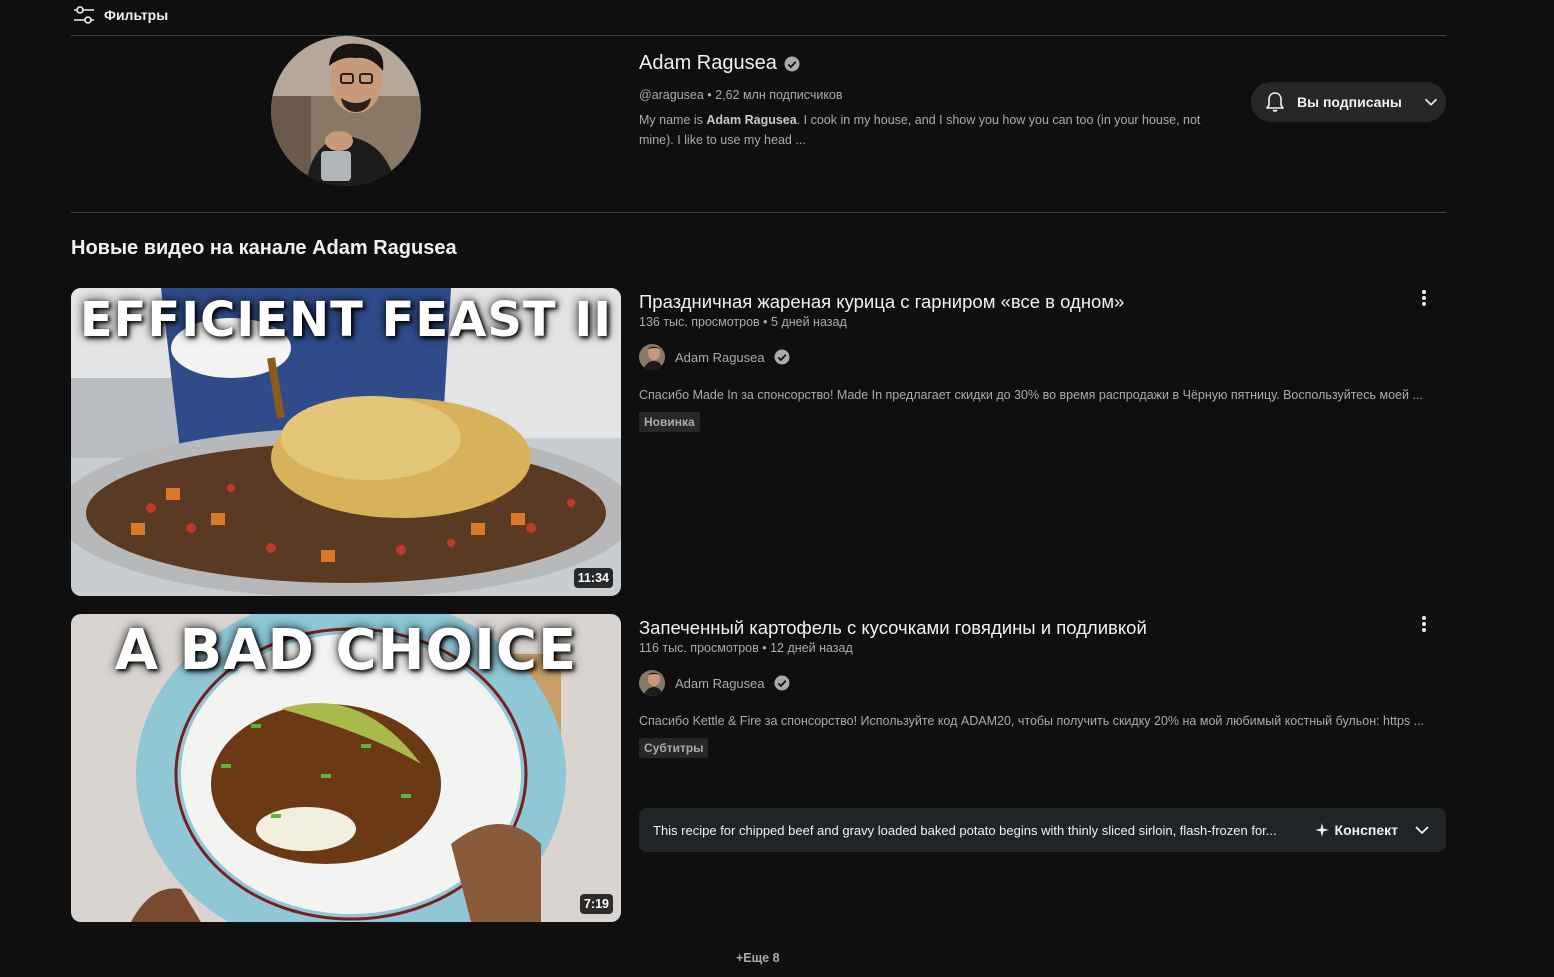  What do you see at coordinates (593, 578) in the screenshot?
I see `duration-badge-1: 11:34` at bounding box center [593, 578].